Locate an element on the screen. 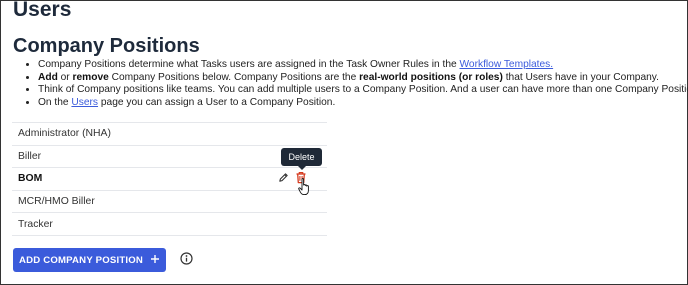  instruction-text: or is located at coordinates (65, 77).